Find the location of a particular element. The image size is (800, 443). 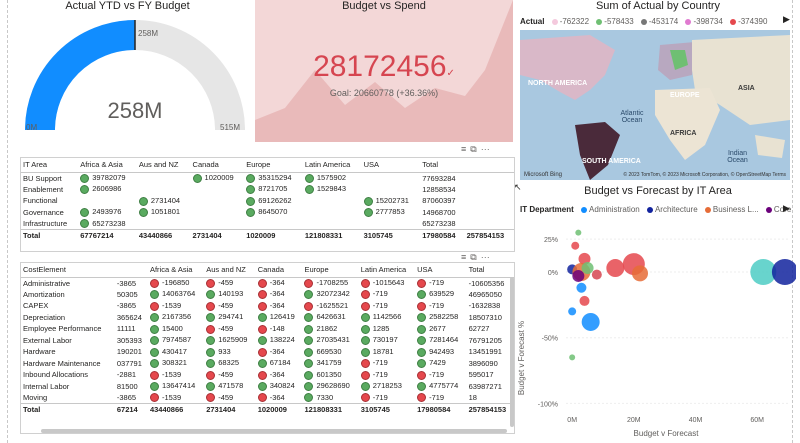

row-total: 18 is located at coordinates (472, 397).